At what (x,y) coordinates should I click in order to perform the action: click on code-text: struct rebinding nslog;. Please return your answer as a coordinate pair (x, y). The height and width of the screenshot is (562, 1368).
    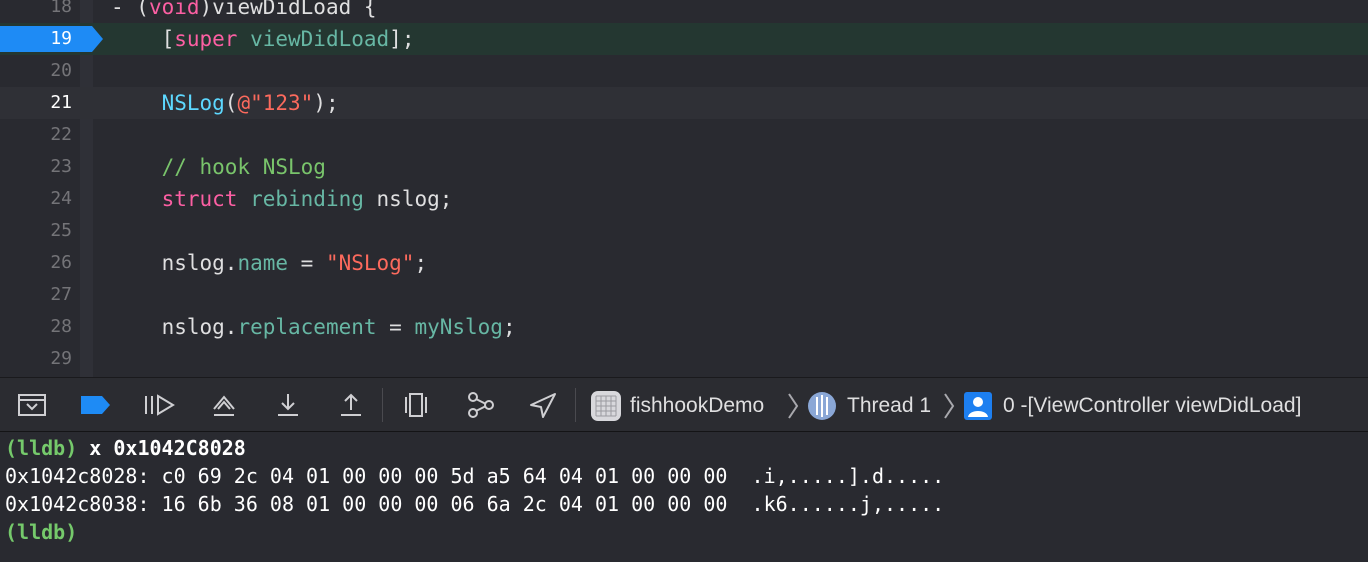
    Looking at the image, I should click on (282, 199).